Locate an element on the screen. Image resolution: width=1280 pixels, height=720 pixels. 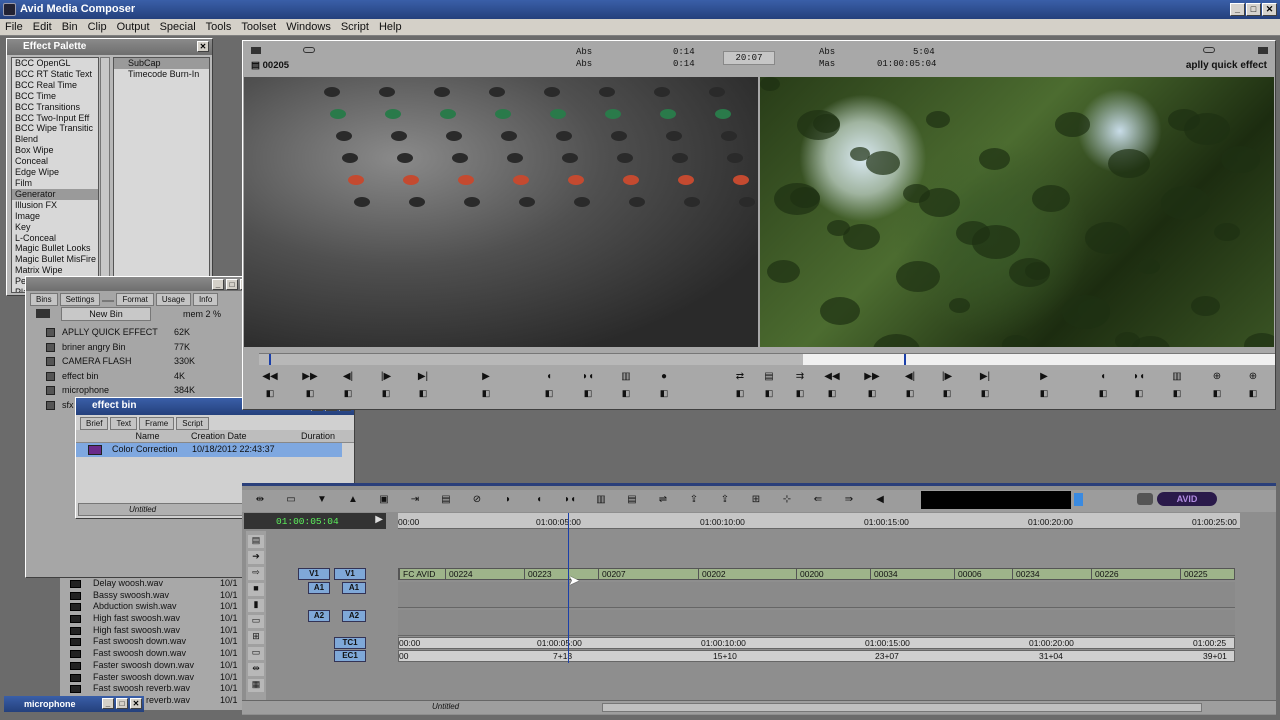
clip-segment: 00207 is located at coordinates (612, 574).